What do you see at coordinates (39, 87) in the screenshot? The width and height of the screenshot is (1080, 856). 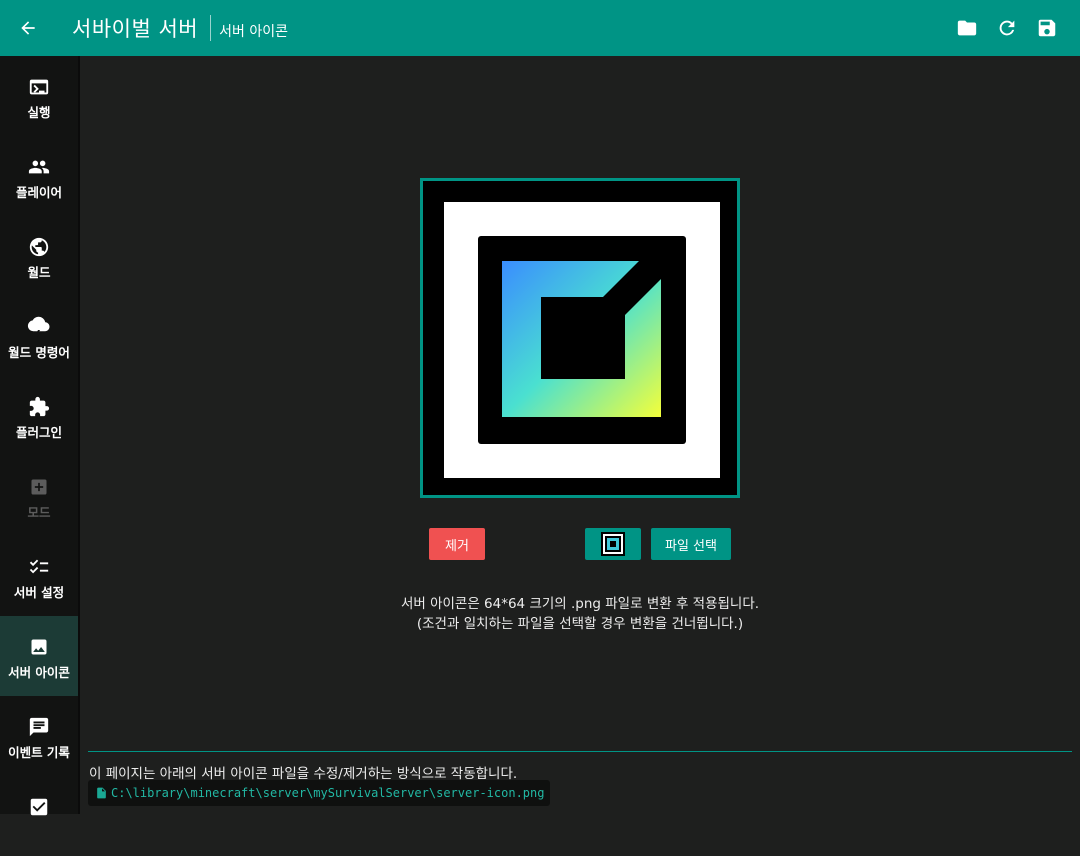 I see `terminal-icon` at bounding box center [39, 87].